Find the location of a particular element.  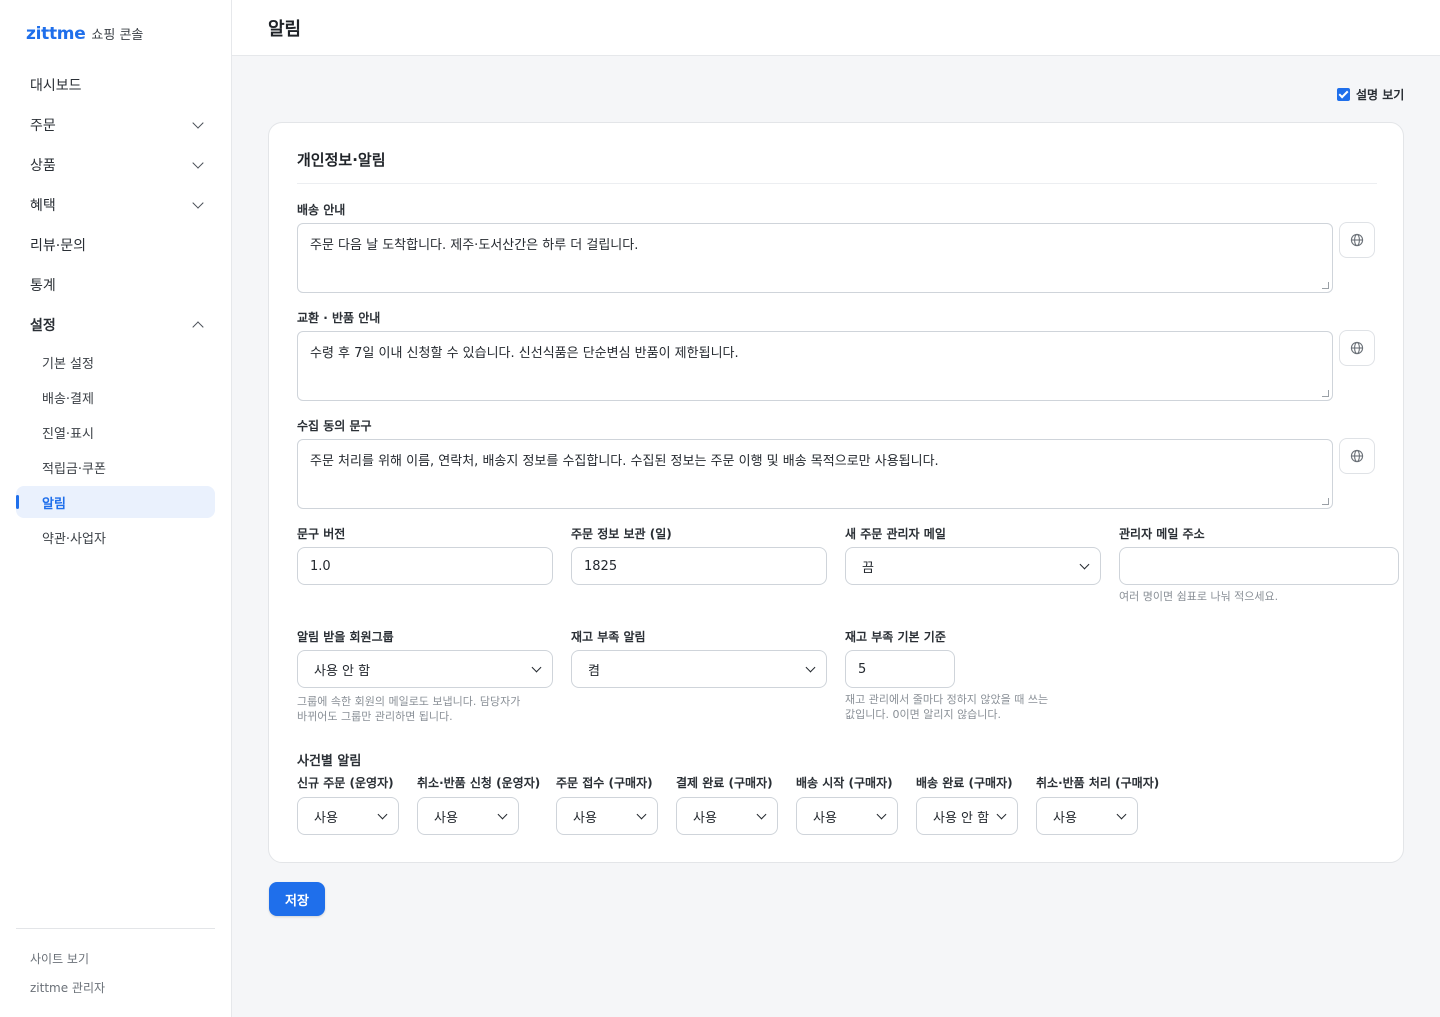

retention-days-value: 1825 is located at coordinates (601, 566).